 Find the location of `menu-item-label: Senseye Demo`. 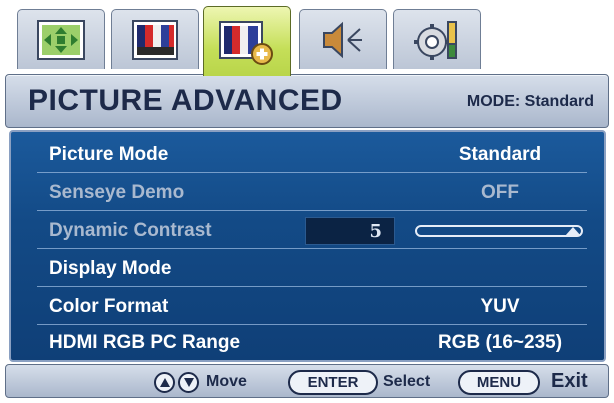

menu-item-label: Senseye Demo is located at coordinates (117, 192).